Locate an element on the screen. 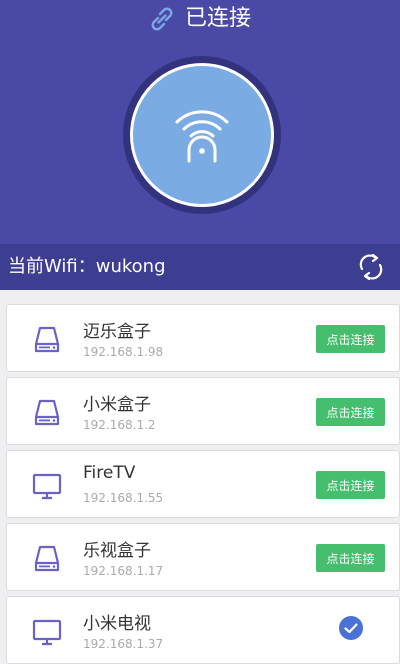  device-ip: 192.168.1.2 is located at coordinates (119, 425).